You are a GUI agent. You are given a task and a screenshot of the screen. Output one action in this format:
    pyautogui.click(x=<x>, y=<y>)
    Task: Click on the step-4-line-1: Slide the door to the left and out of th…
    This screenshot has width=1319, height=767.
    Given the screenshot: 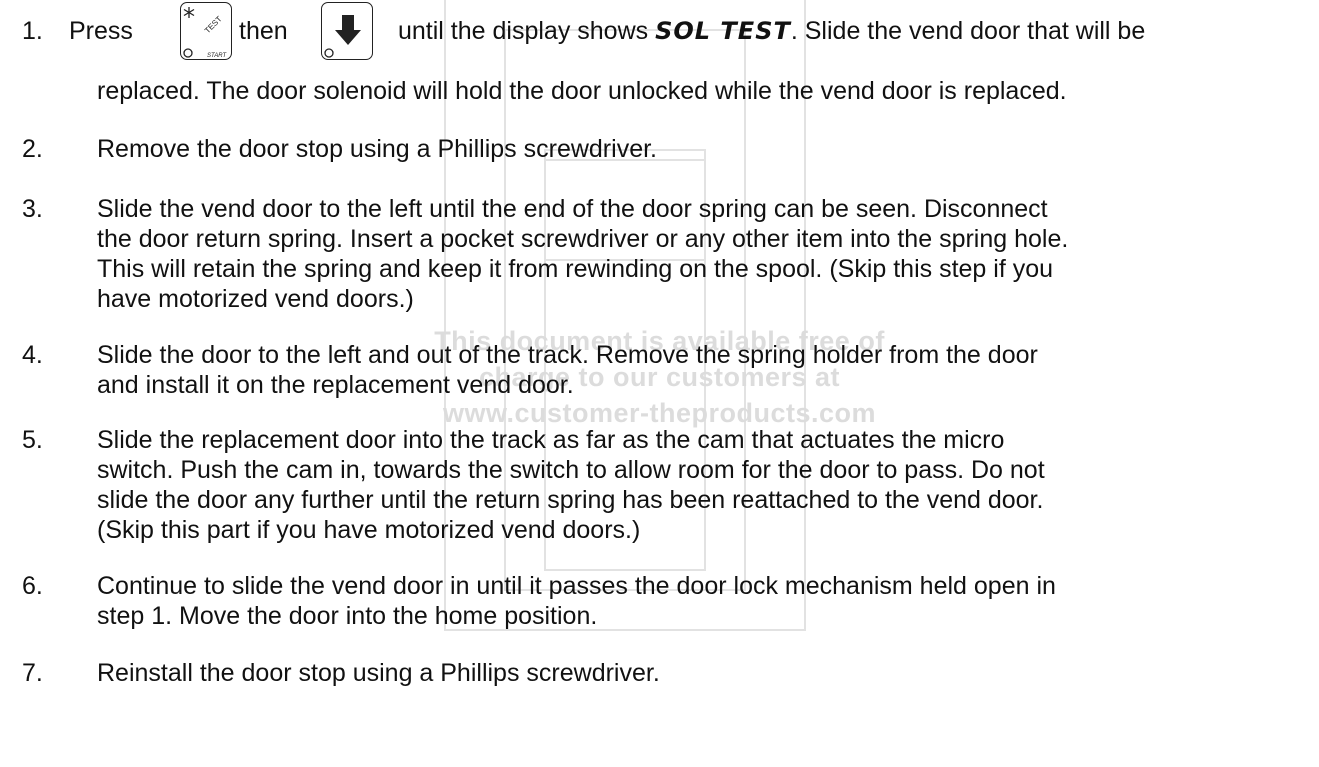 What is the action you would take?
    pyautogui.click(x=567, y=355)
    